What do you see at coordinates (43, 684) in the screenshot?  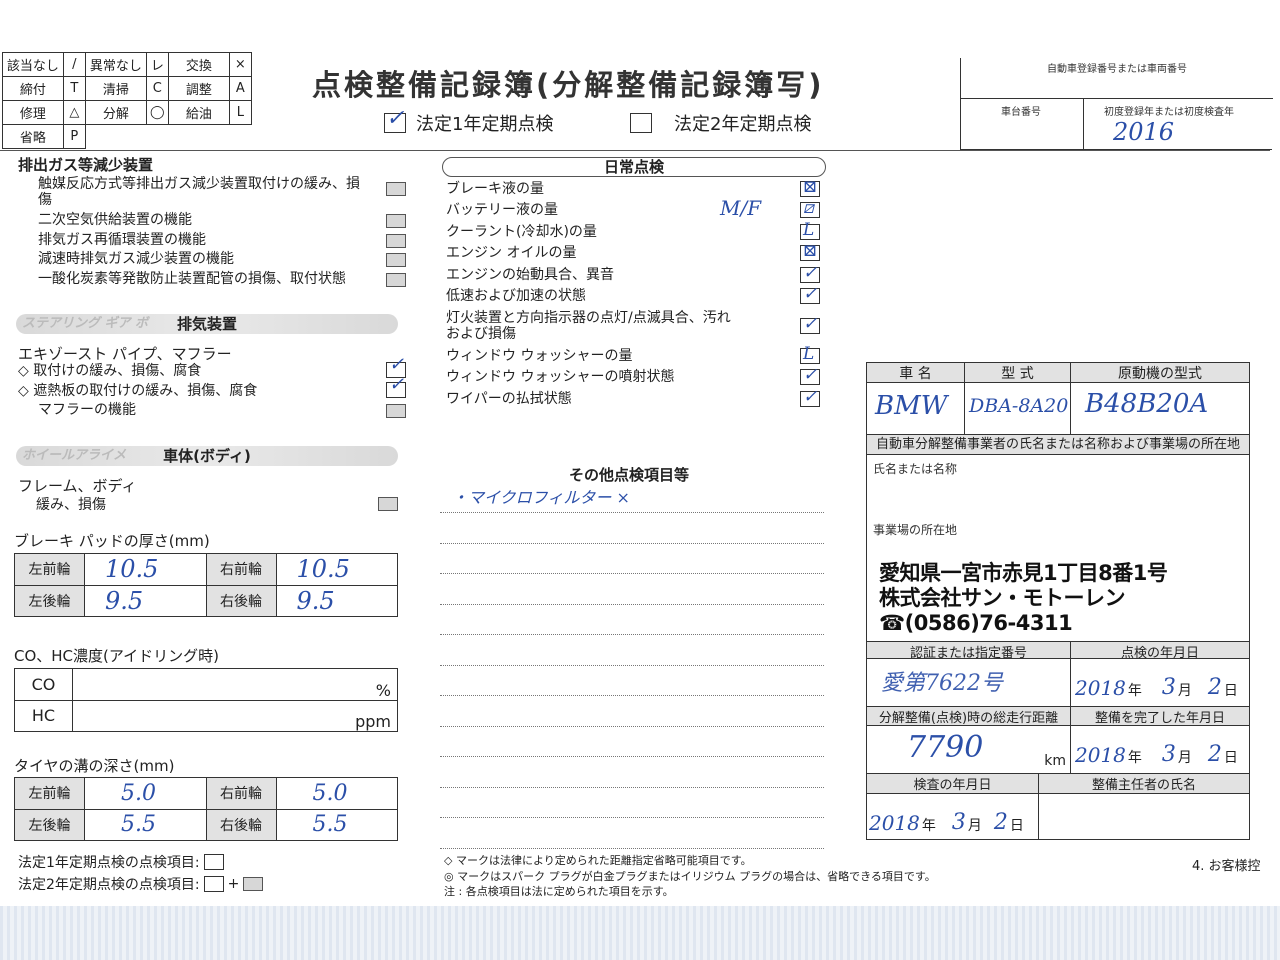 I see `co-label: CO` at bounding box center [43, 684].